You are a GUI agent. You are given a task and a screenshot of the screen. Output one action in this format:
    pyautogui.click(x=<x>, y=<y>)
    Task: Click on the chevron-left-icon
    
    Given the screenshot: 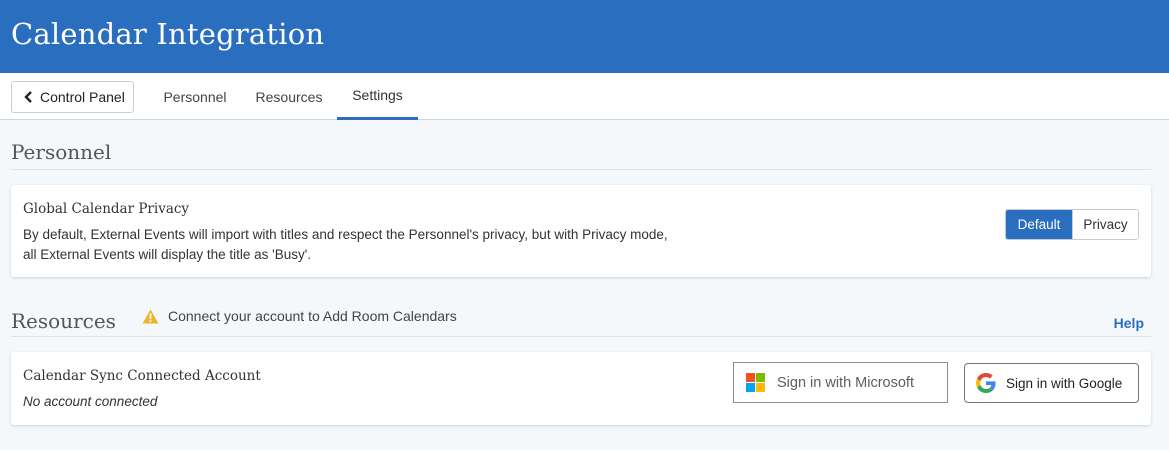 What is the action you would take?
    pyautogui.click(x=28, y=97)
    